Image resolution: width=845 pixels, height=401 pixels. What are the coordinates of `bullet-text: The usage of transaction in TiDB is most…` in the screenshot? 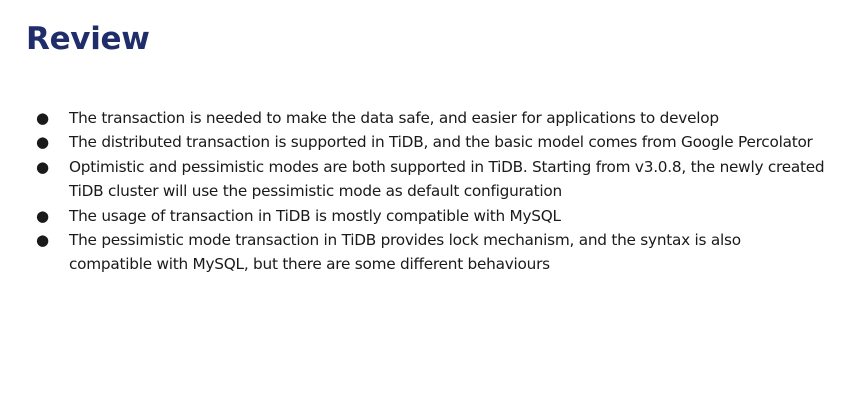 It's located at (315, 215).